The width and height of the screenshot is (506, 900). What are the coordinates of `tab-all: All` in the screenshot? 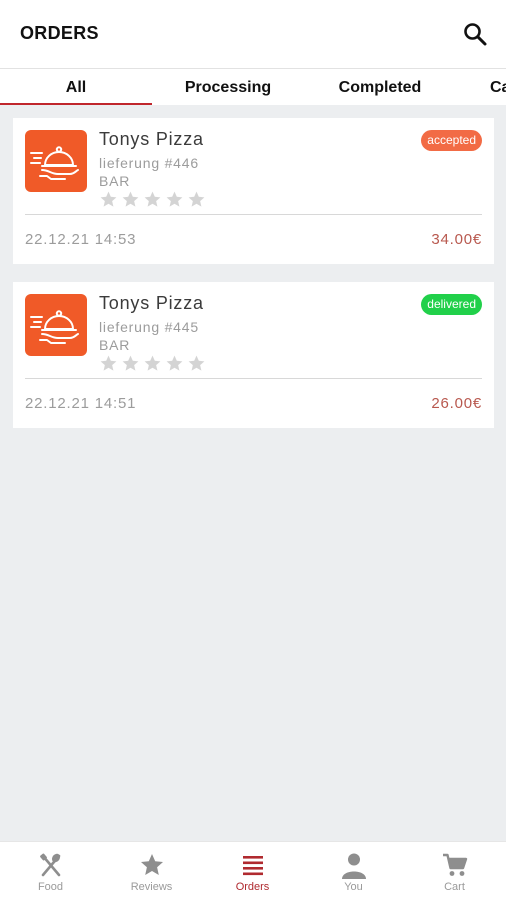 It's located at (76, 87).